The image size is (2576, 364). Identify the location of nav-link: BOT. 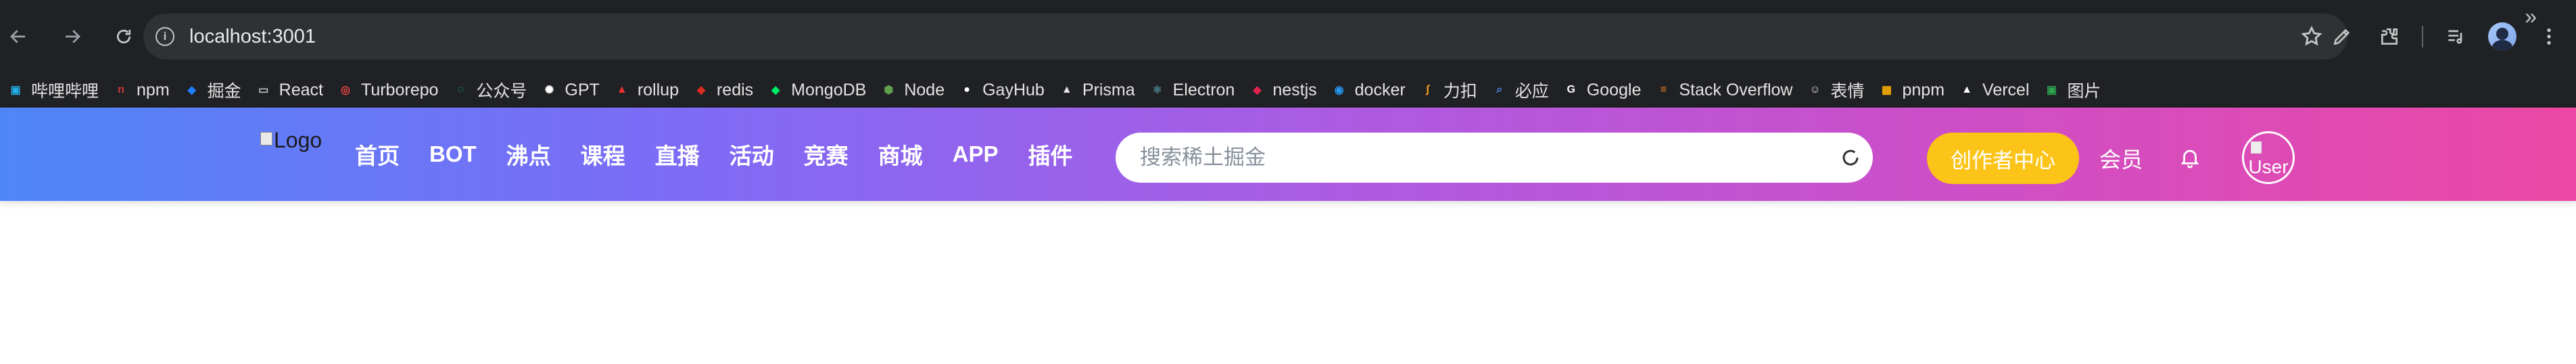
(453, 154).